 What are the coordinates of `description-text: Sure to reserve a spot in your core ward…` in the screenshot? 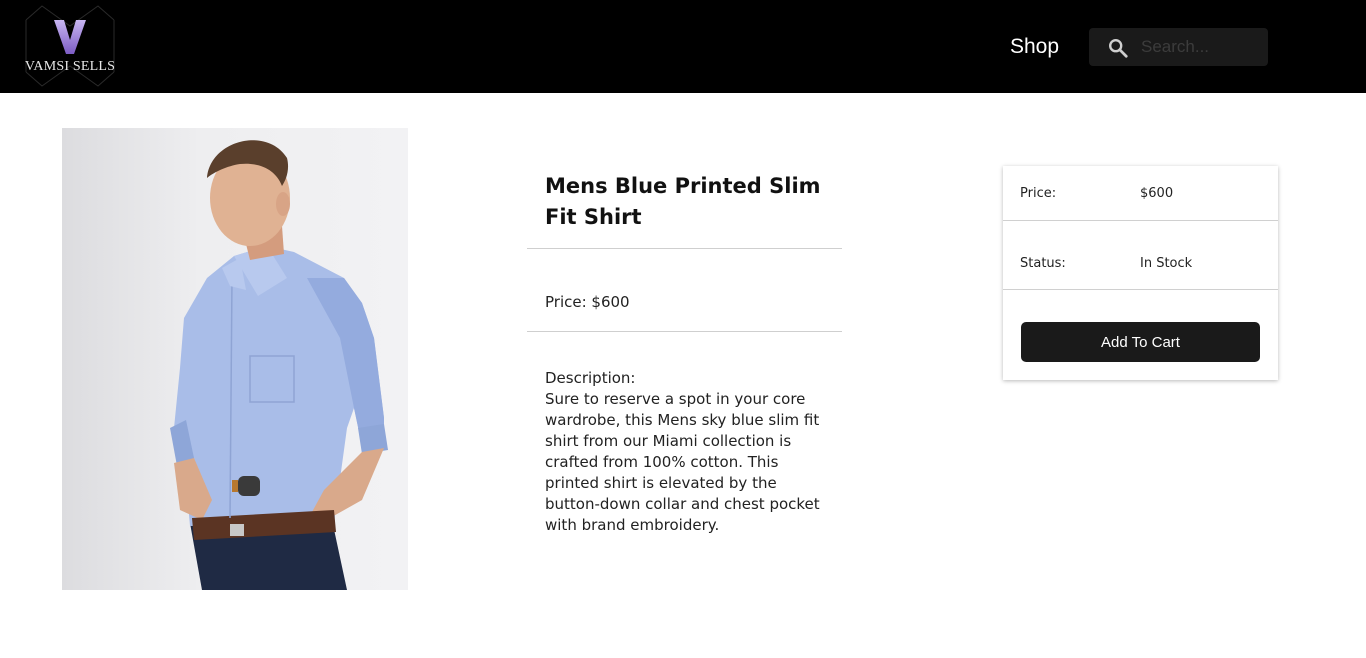 It's located at (682, 462).